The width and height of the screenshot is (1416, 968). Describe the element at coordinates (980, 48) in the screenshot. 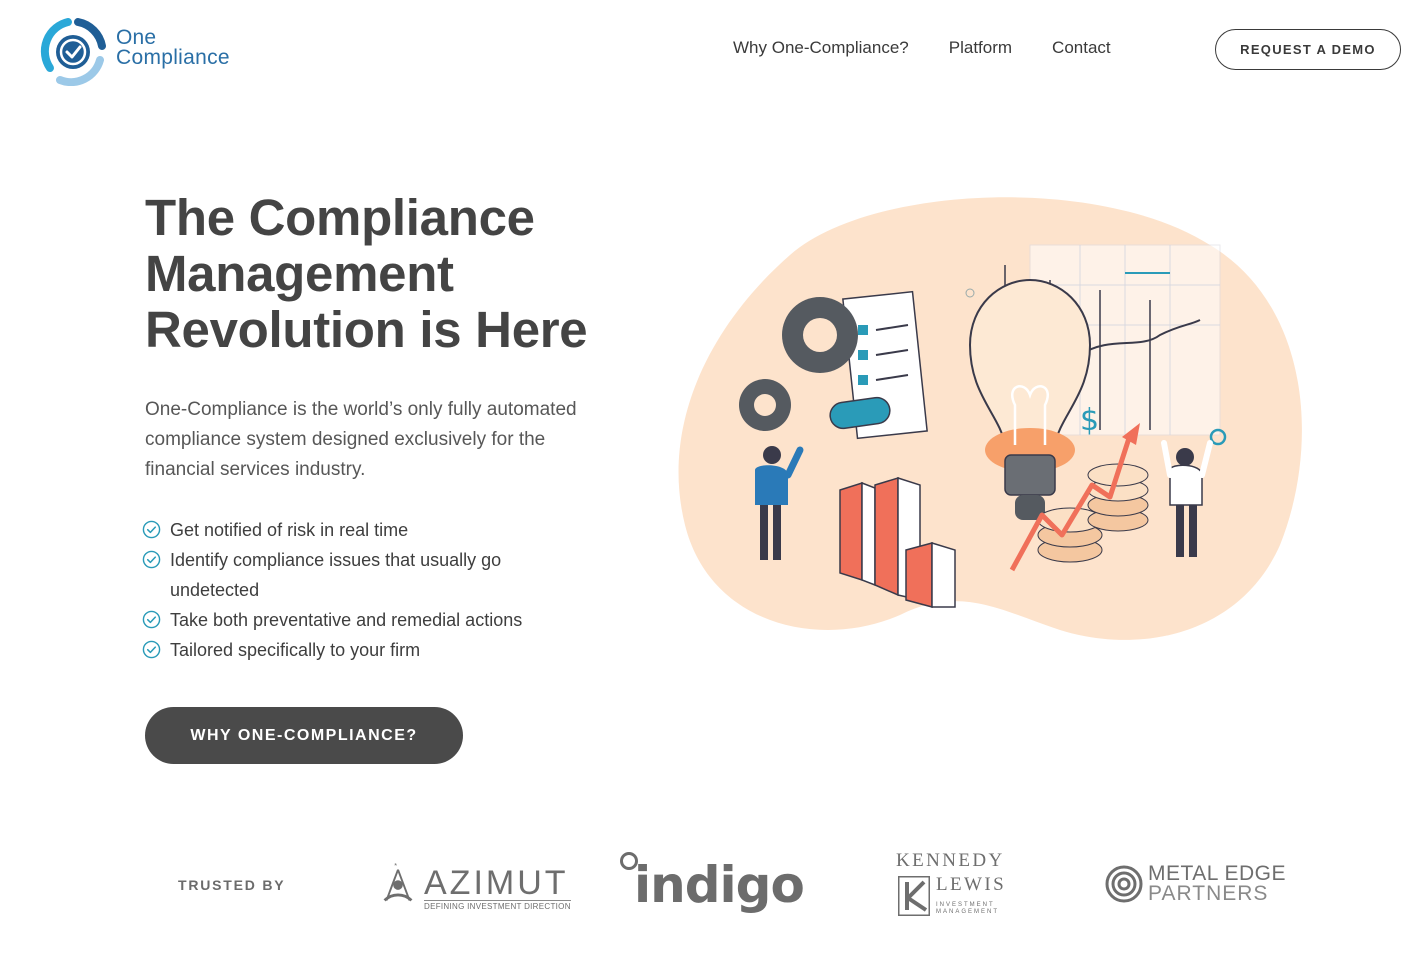

I see `nav-platform: Platform` at that location.